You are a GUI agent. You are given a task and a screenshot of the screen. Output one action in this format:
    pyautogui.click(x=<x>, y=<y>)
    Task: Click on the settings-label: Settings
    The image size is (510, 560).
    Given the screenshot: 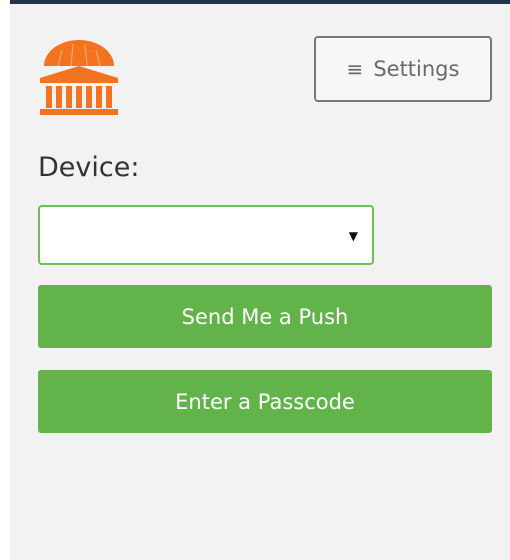 What is the action you would take?
    pyautogui.click(x=416, y=69)
    